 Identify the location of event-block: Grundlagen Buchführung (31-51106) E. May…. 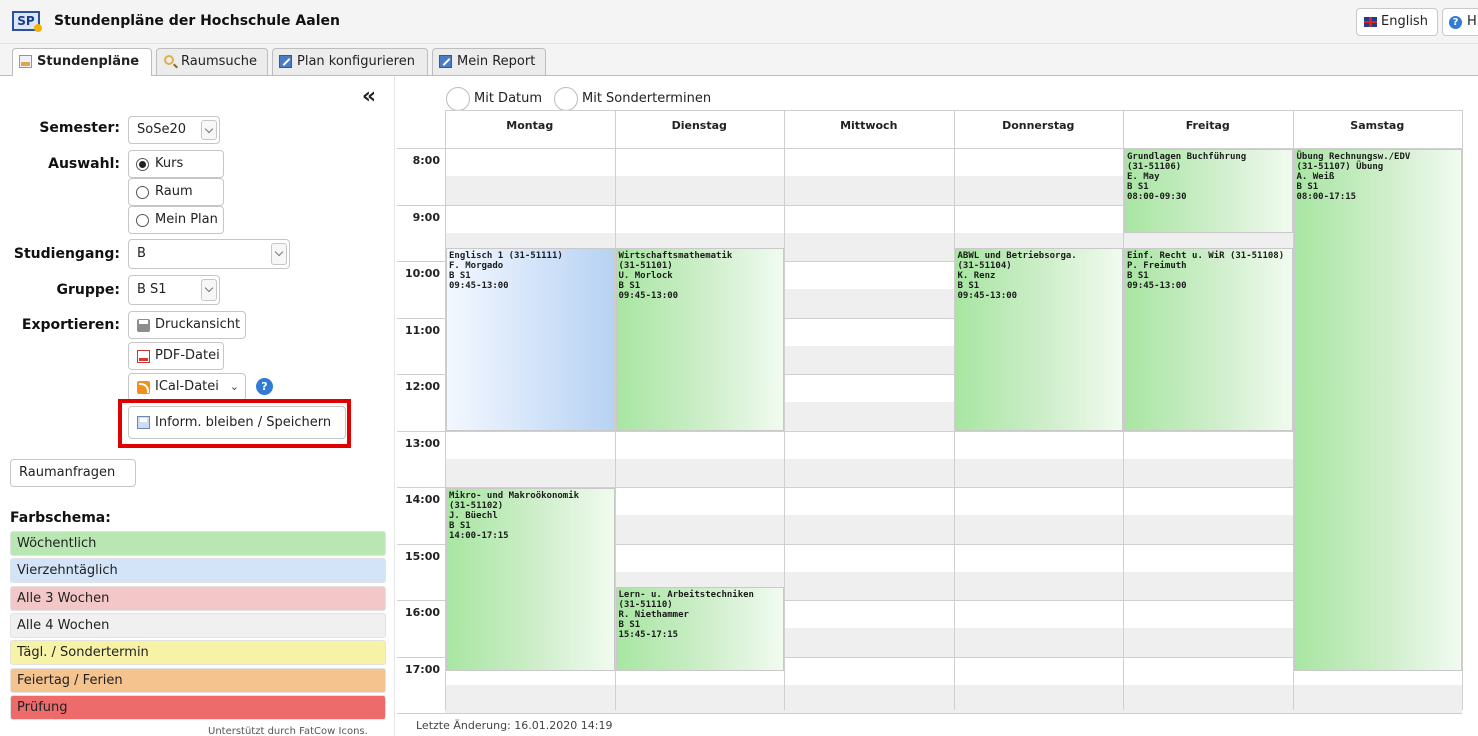
(1208, 191).